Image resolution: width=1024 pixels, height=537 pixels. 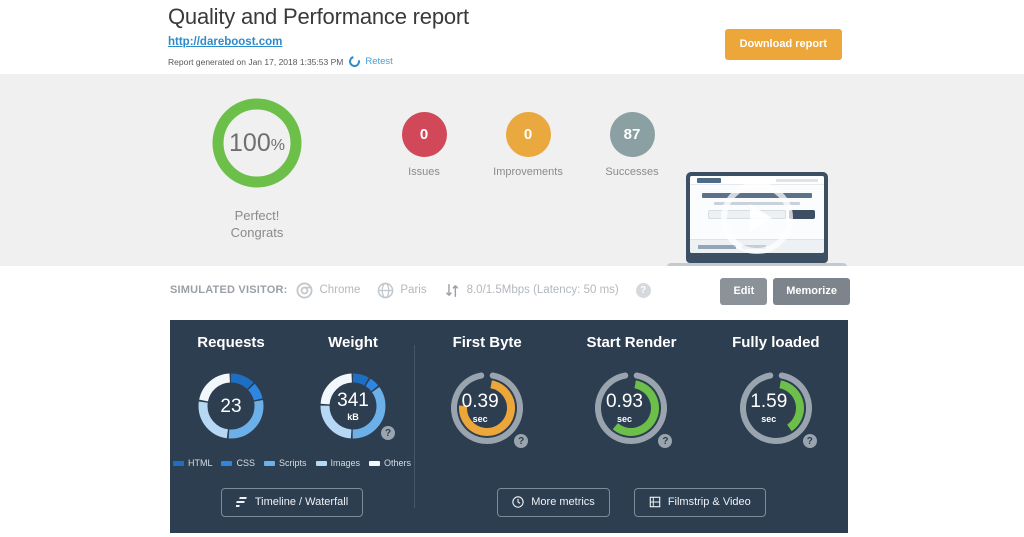 What do you see at coordinates (292, 342) in the screenshot?
I see `breakdown-titles: Requests Weight` at bounding box center [292, 342].